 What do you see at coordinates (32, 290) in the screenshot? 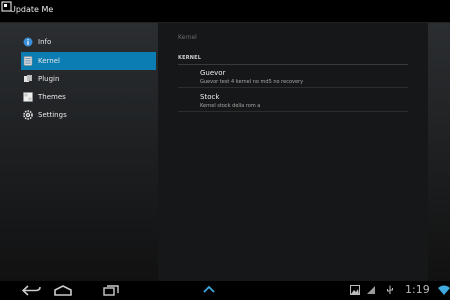
I see `back-icon` at bounding box center [32, 290].